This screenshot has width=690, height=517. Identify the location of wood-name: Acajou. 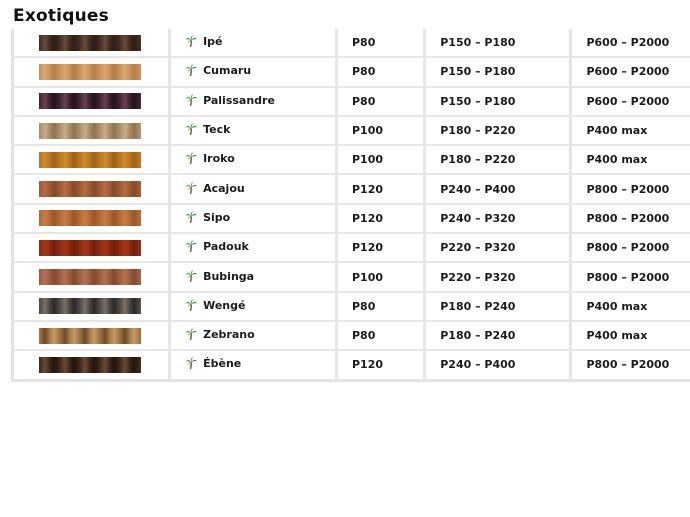
(224, 188).